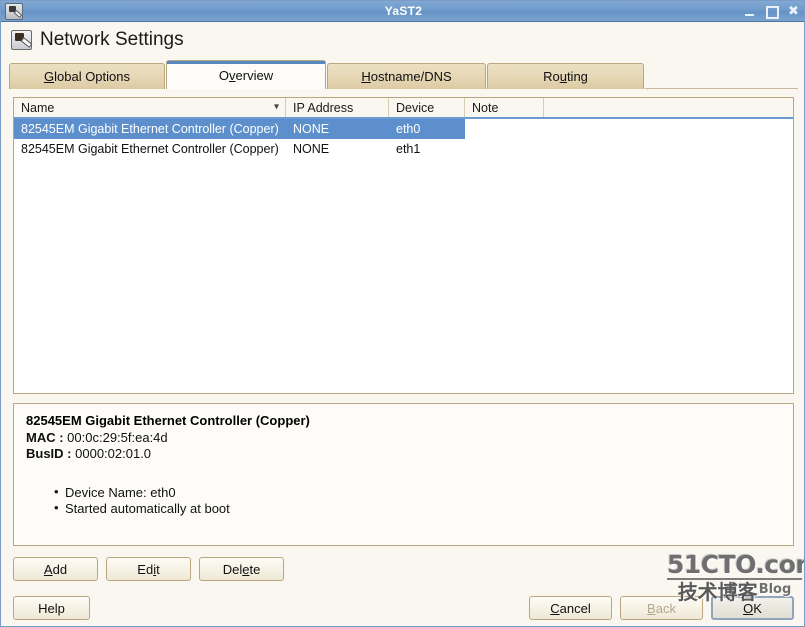  Describe the element at coordinates (417, 492) in the screenshot. I see `list-item: Device Name: eth0` at that location.